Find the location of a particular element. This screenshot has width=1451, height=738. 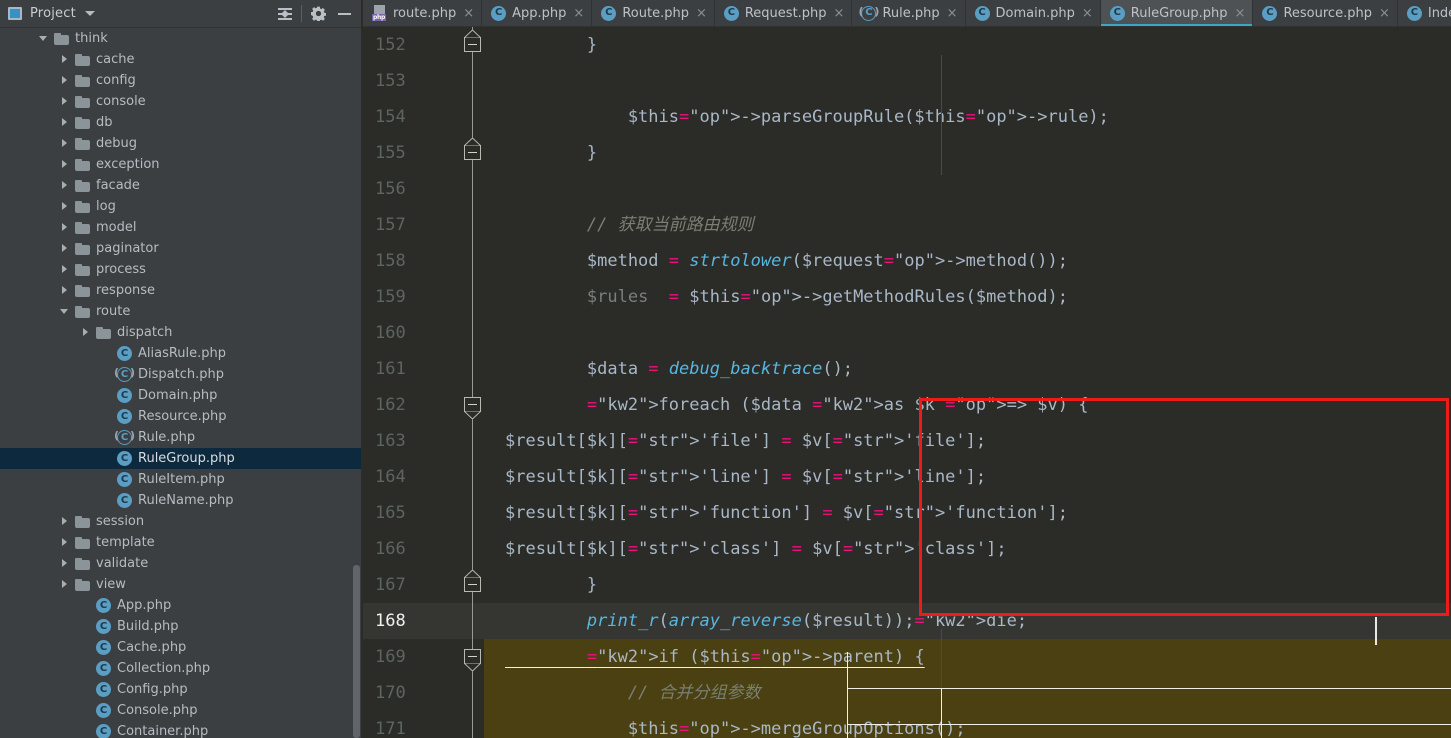

tree-item-log: log is located at coordinates (181, 206).